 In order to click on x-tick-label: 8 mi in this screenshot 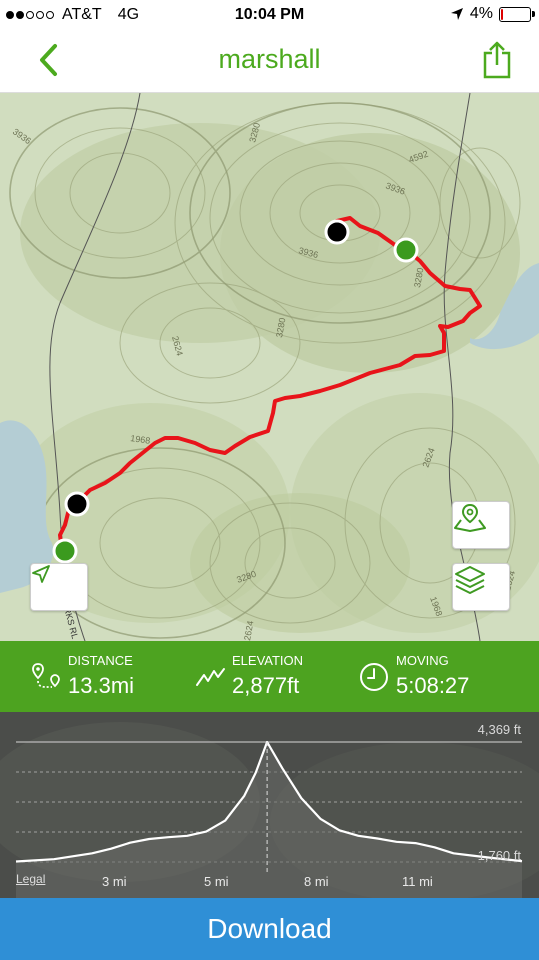, I will do `click(316, 881)`.